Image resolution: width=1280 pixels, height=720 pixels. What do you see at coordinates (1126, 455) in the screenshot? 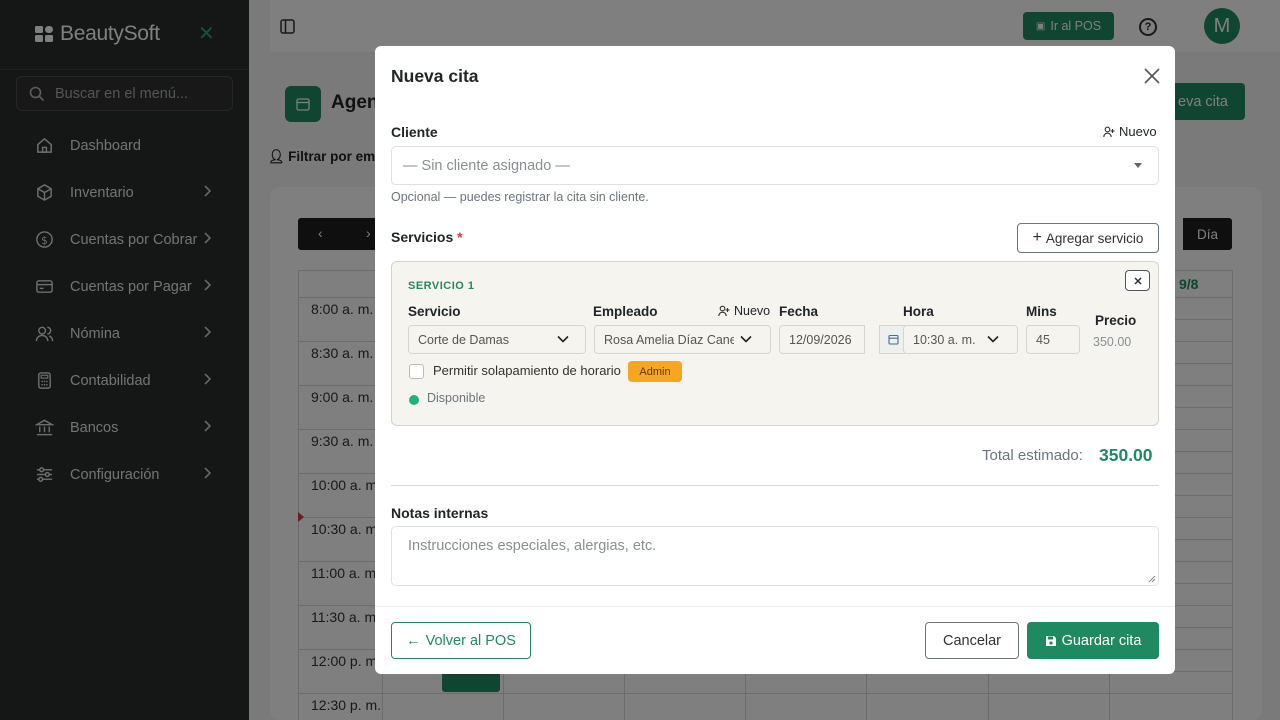
I see `total-value: 350.00` at bounding box center [1126, 455].